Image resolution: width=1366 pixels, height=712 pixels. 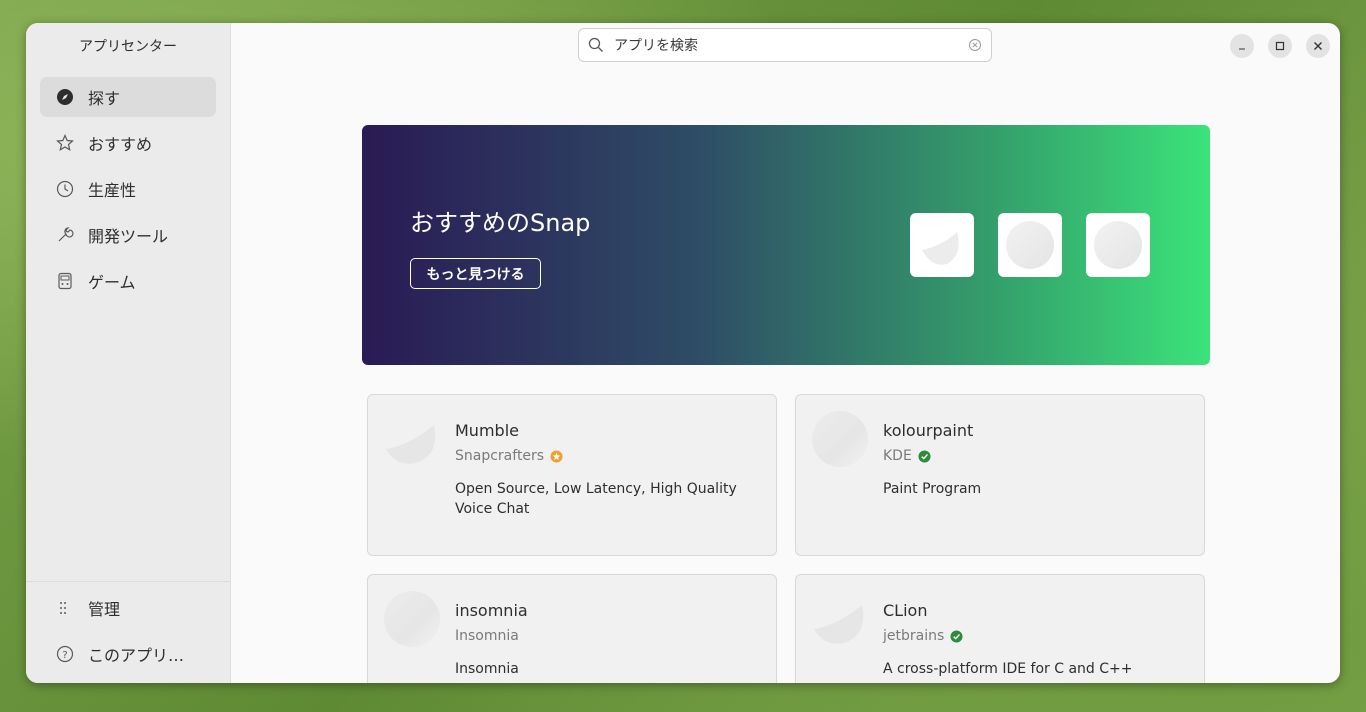 What do you see at coordinates (128, 608) in the screenshot?
I see `sidebar-item-manage: 管理` at bounding box center [128, 608].